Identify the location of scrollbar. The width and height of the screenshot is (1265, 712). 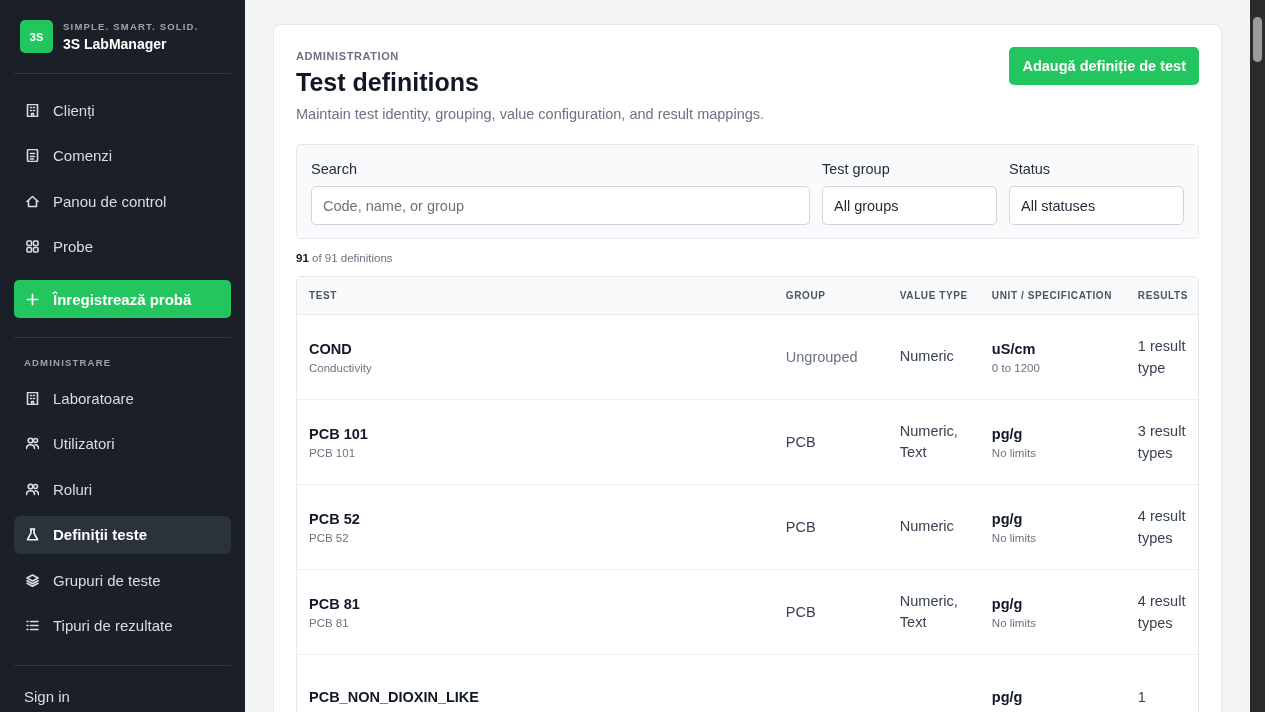
(1257, 356).